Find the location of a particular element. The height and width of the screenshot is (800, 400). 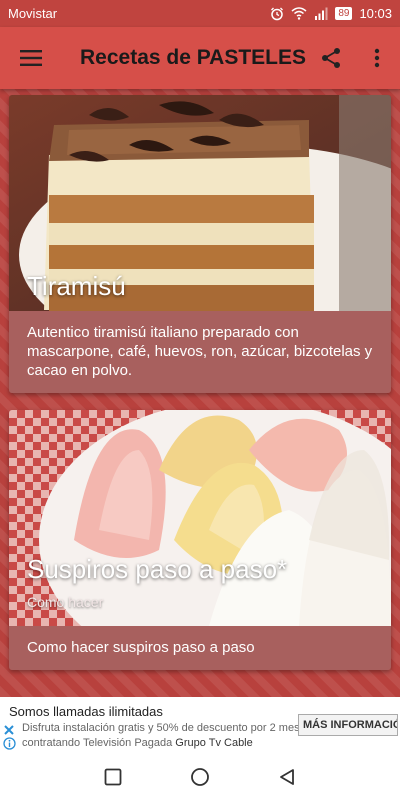

signal-icon is located at coordinates (321, 13).